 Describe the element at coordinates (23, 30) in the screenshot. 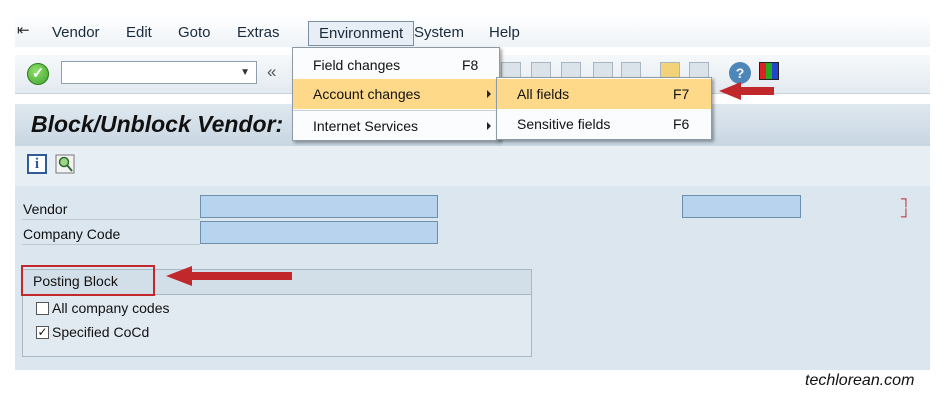

I see `menu-toggle-icon: ⇤` at that location.